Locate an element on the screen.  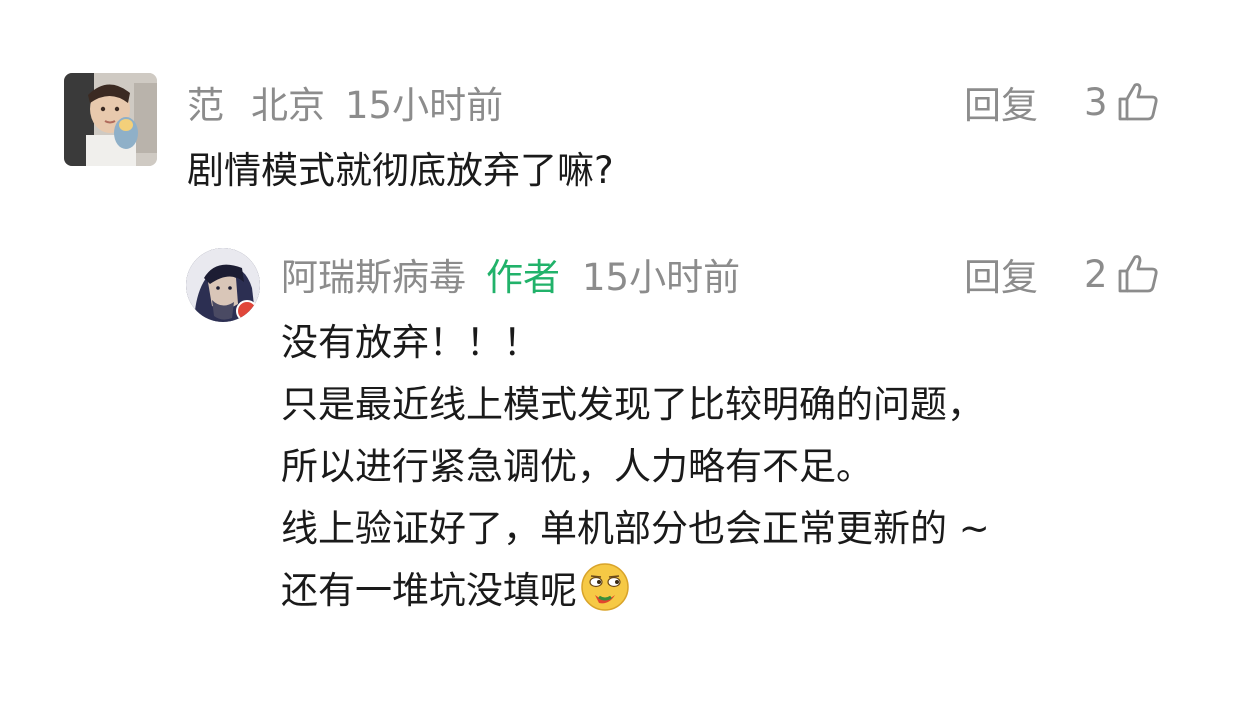
reply-actions: 回复 2 is located at coordinates (1062, 275).